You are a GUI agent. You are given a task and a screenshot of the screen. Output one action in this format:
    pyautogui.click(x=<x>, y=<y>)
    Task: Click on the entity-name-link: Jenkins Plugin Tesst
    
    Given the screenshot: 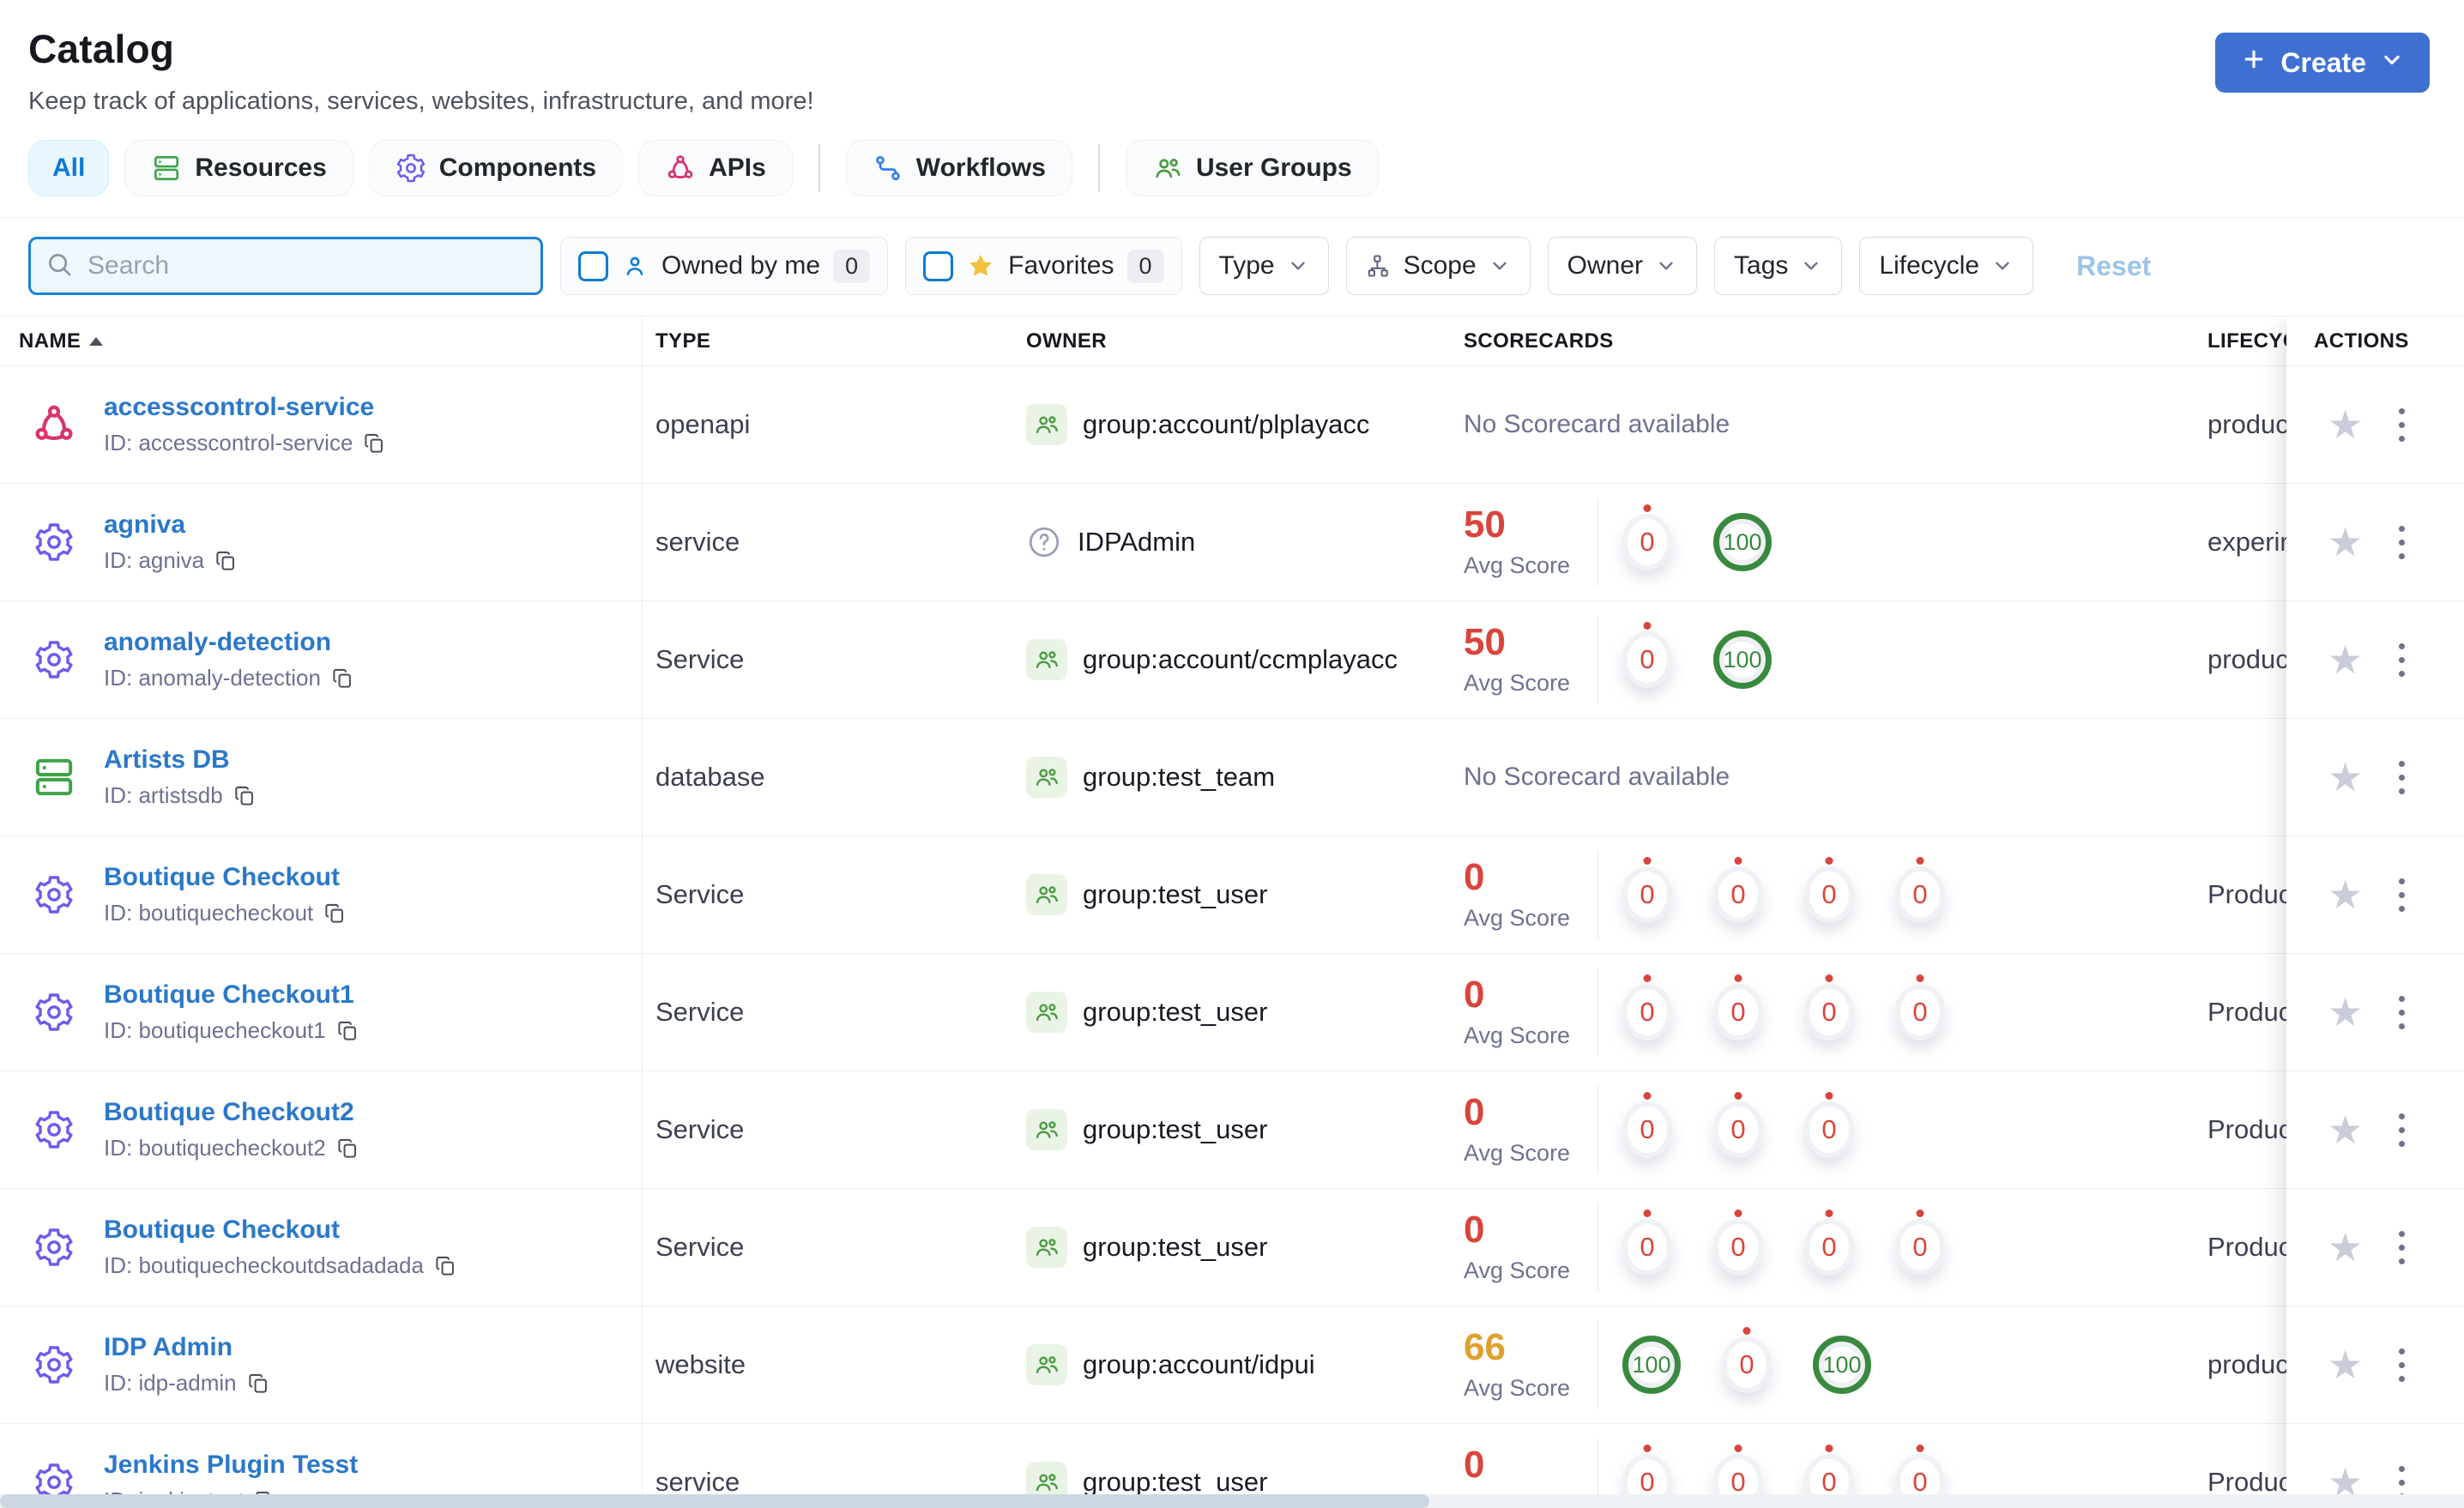 What is the action you would take?
    pyautogui.click(x=231, y=1465)
    